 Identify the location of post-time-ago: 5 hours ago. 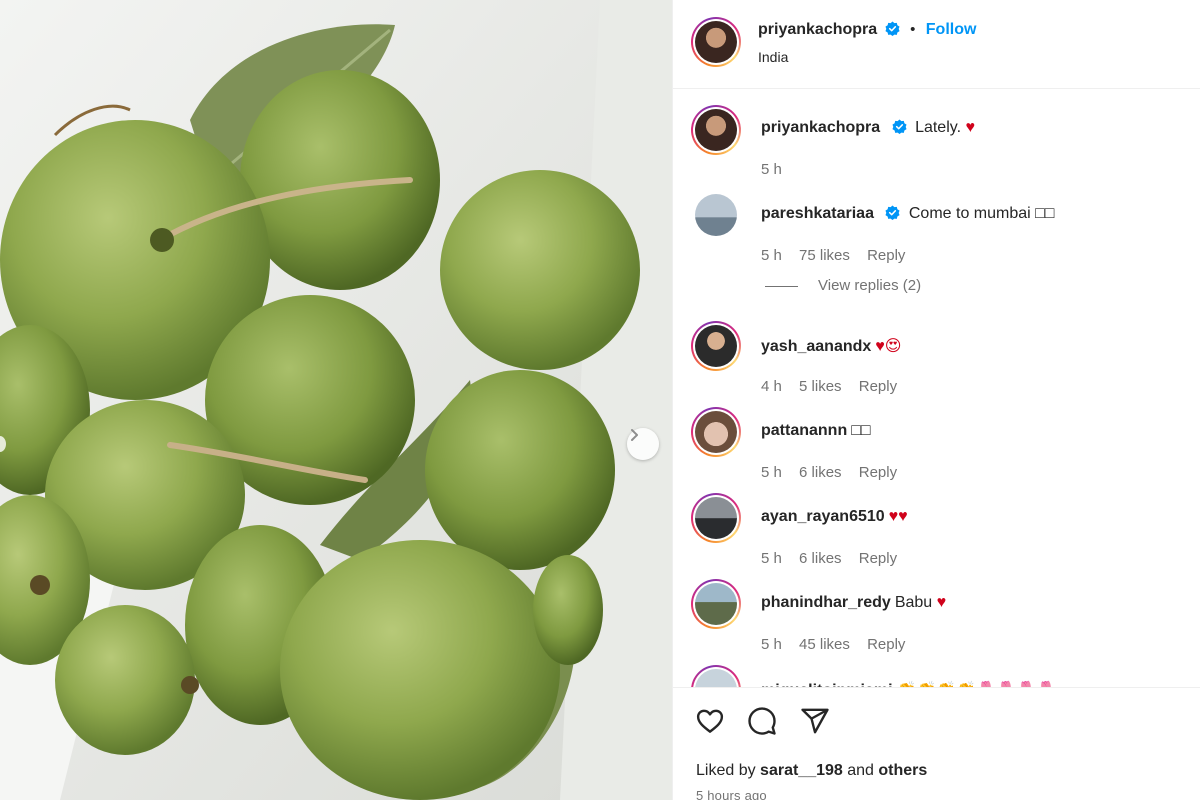
(731, 794).